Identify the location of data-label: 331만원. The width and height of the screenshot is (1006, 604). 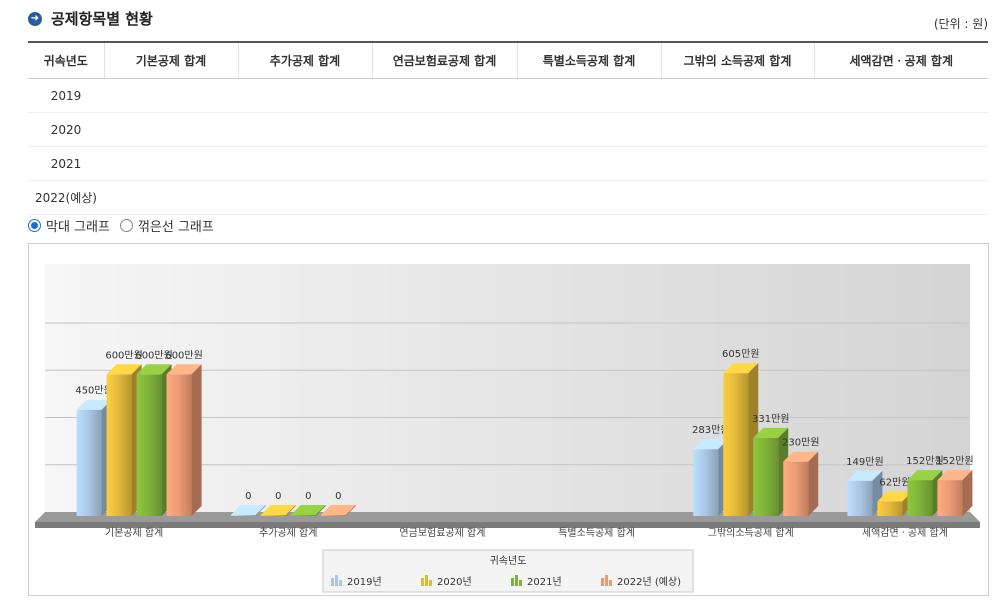
(771, 419).